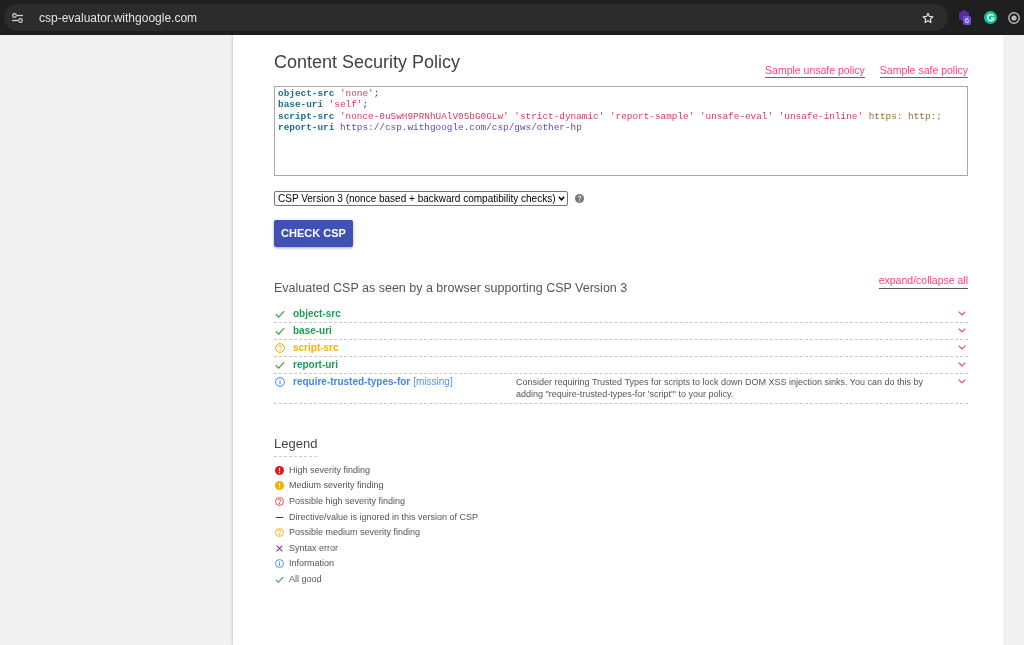  Describe the element at coordinates (316, 348) in the screenshot. I see `directive-name: script-src` at that location.